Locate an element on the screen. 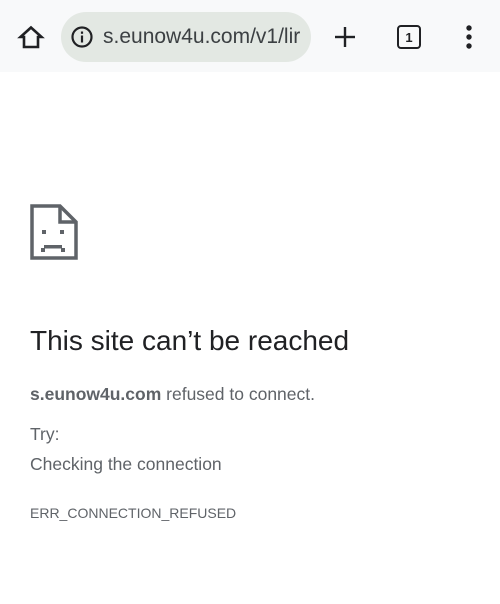 The height and width of the screenshot is (604, 500). menu-button is located at coordinates (469, 37).